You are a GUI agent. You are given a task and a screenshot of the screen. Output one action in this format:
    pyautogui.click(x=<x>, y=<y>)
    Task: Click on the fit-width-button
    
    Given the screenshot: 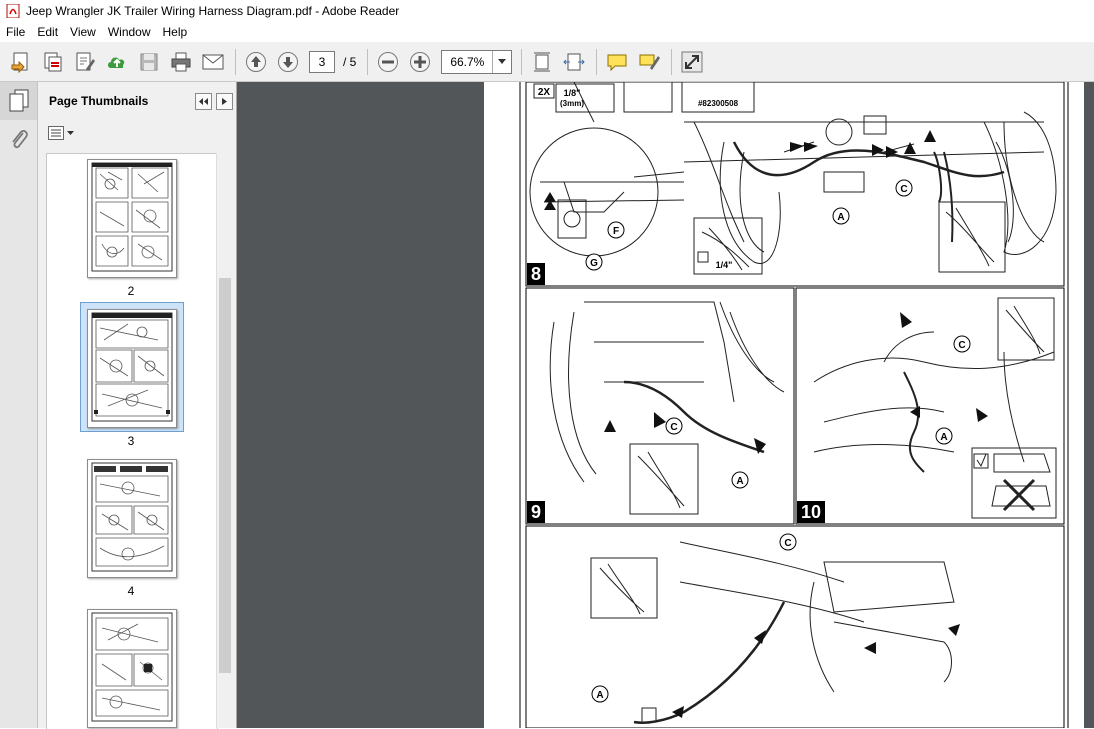 What is the action you would take?
    pyautogui.click(x=574, y=62)
    